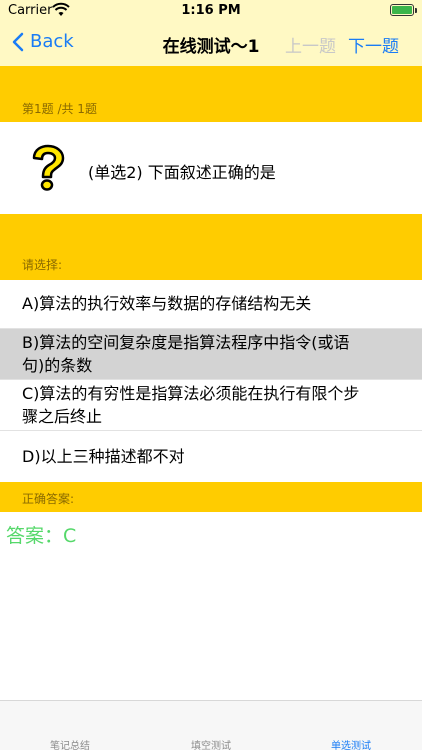 The image size is (422, 750). I want to click on option-a-text: A)算法的执行效率与数据的存储结构无关, so click(167, 303).